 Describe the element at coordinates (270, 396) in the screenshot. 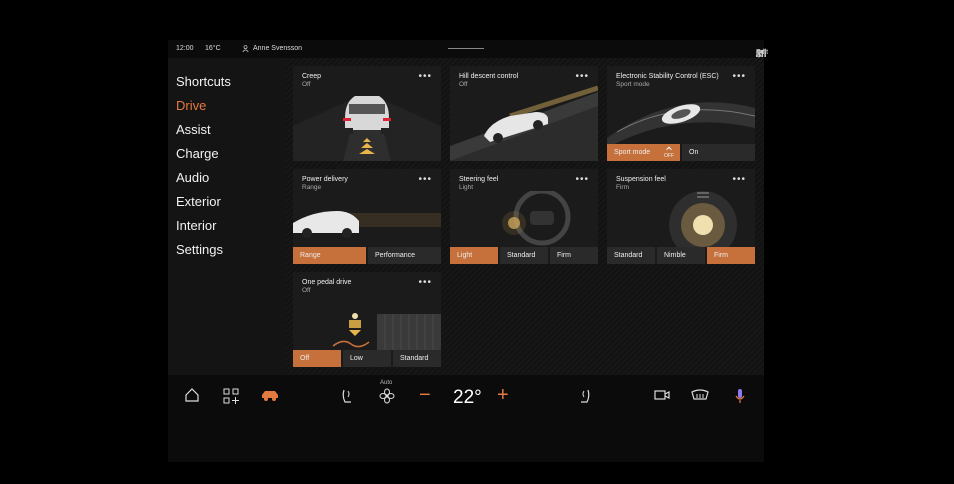

I see `car-icon` at that location.